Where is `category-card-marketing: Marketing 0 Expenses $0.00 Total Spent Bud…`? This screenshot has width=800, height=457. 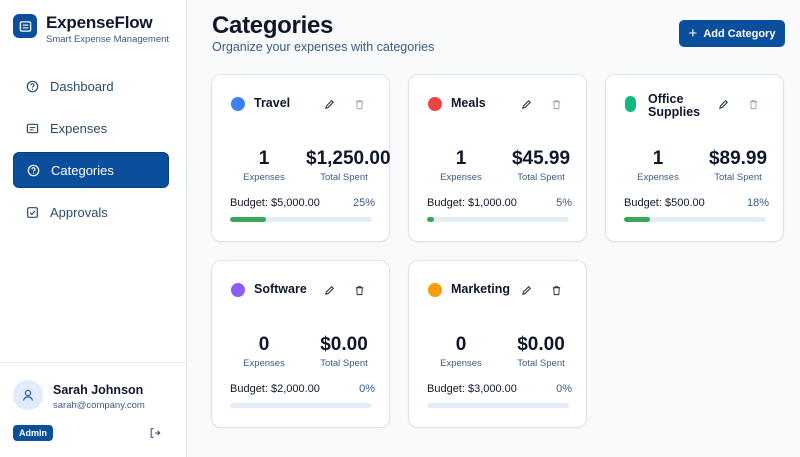
category-card-marketing: Marketing 0 Expenses $0.00 Total Spent Bud… is located at coordinates (497, 344).